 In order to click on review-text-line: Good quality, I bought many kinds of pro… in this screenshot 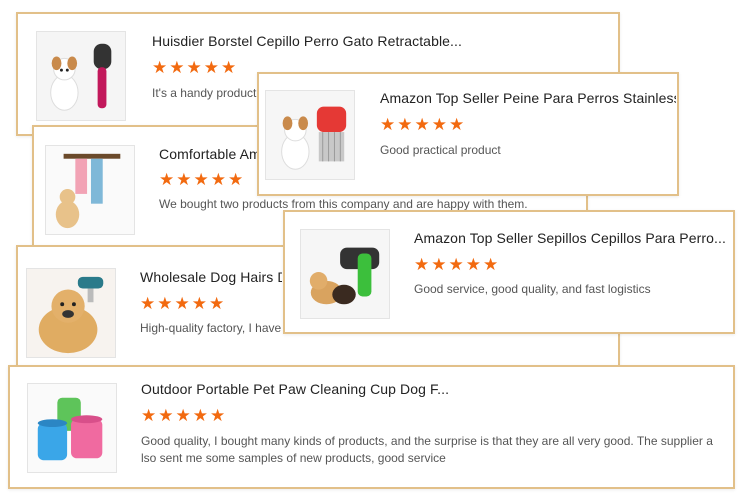, I will do `click(427, 441)`.